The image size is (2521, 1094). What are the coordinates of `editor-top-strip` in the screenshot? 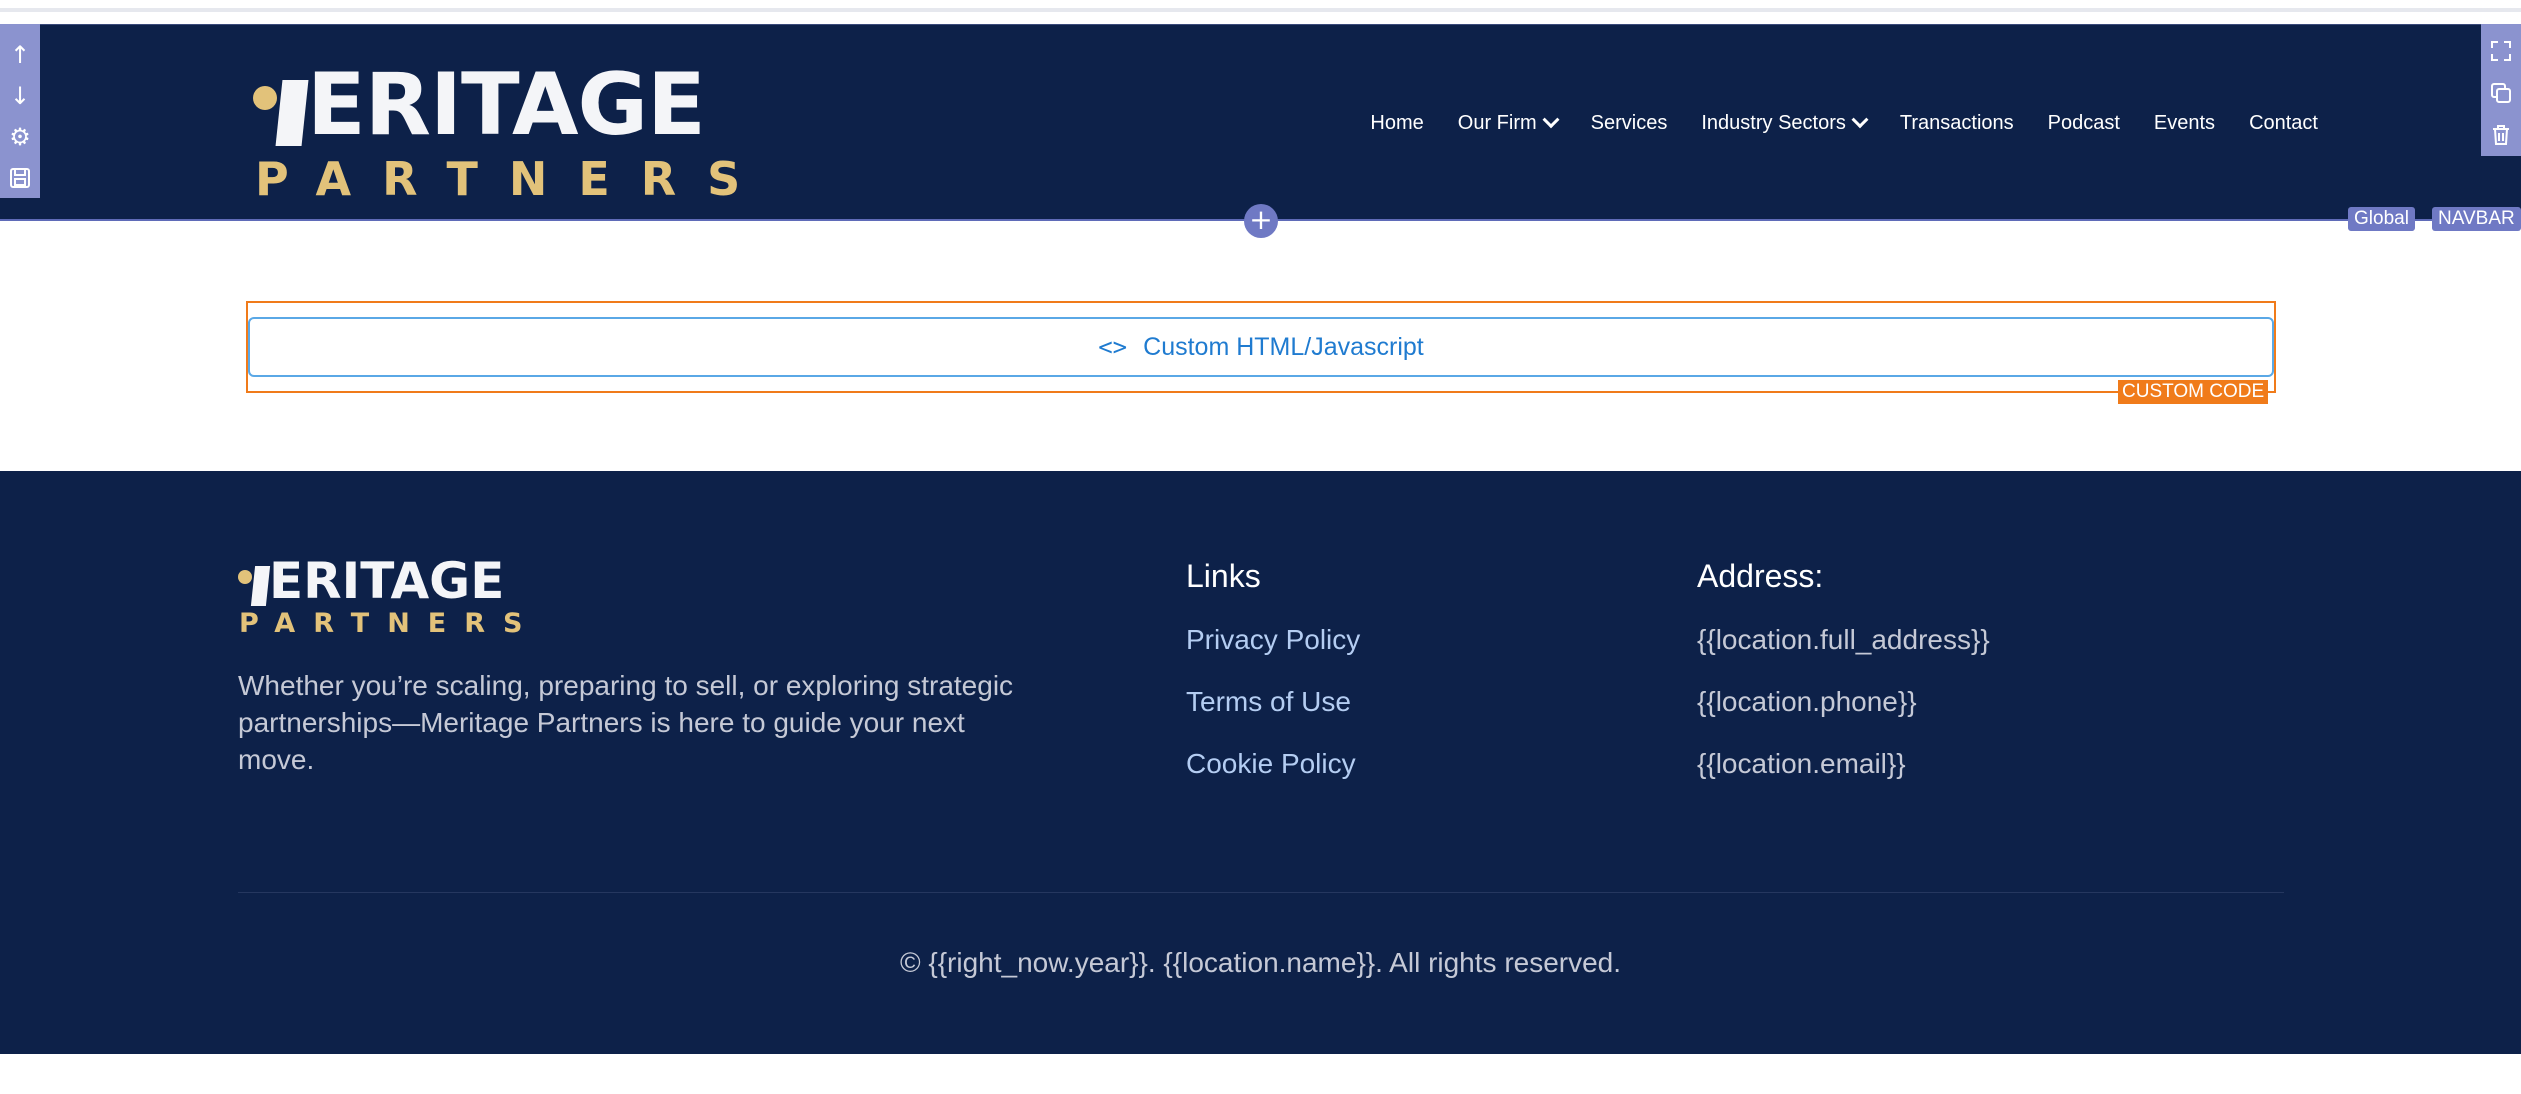 It's located at (1260, 12).